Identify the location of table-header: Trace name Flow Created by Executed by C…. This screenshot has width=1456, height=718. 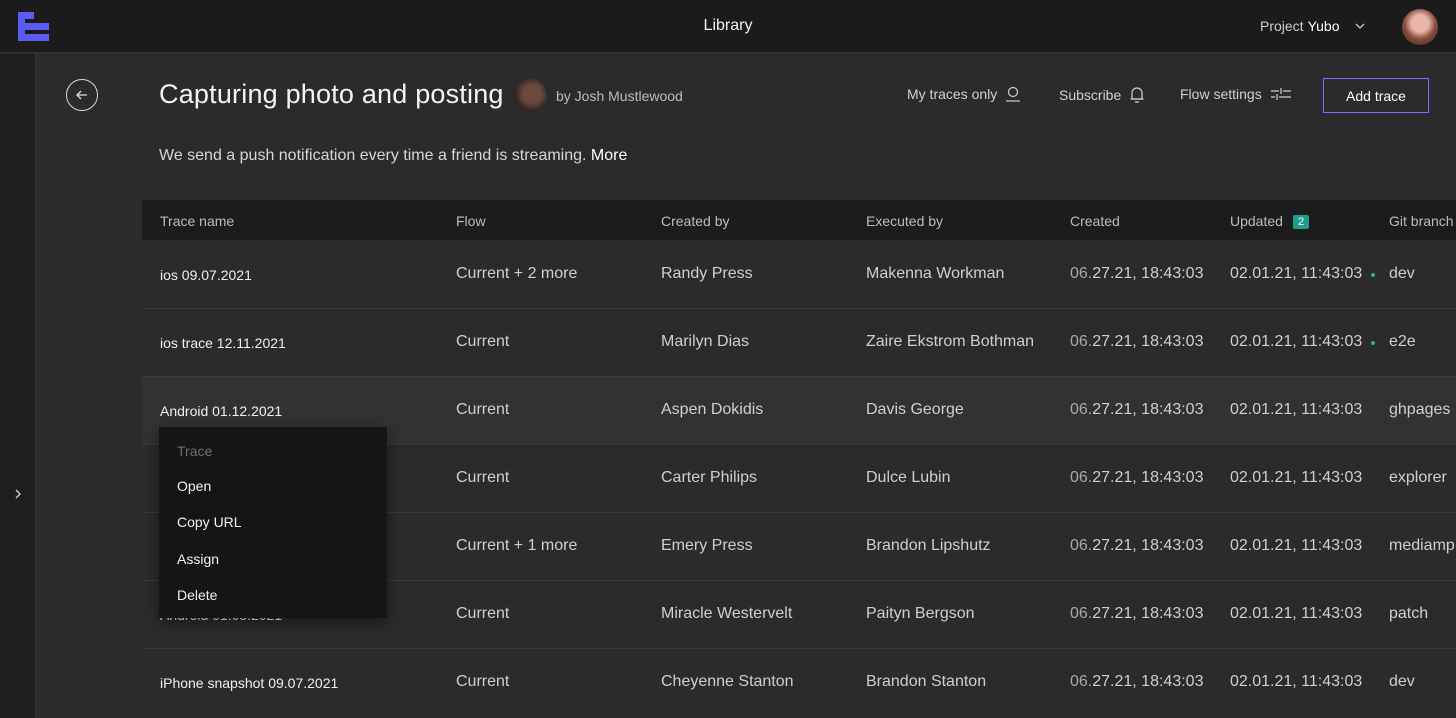
(799, 220).